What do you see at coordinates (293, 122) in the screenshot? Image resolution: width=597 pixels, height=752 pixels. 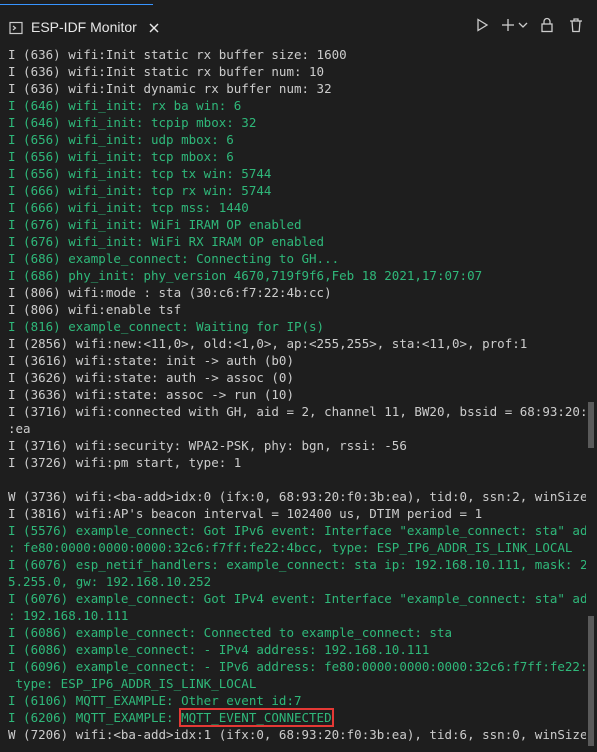 I see `log-line: I (646) wifi_init: tcpip mbox: 32` at bounding box center [293, 122].